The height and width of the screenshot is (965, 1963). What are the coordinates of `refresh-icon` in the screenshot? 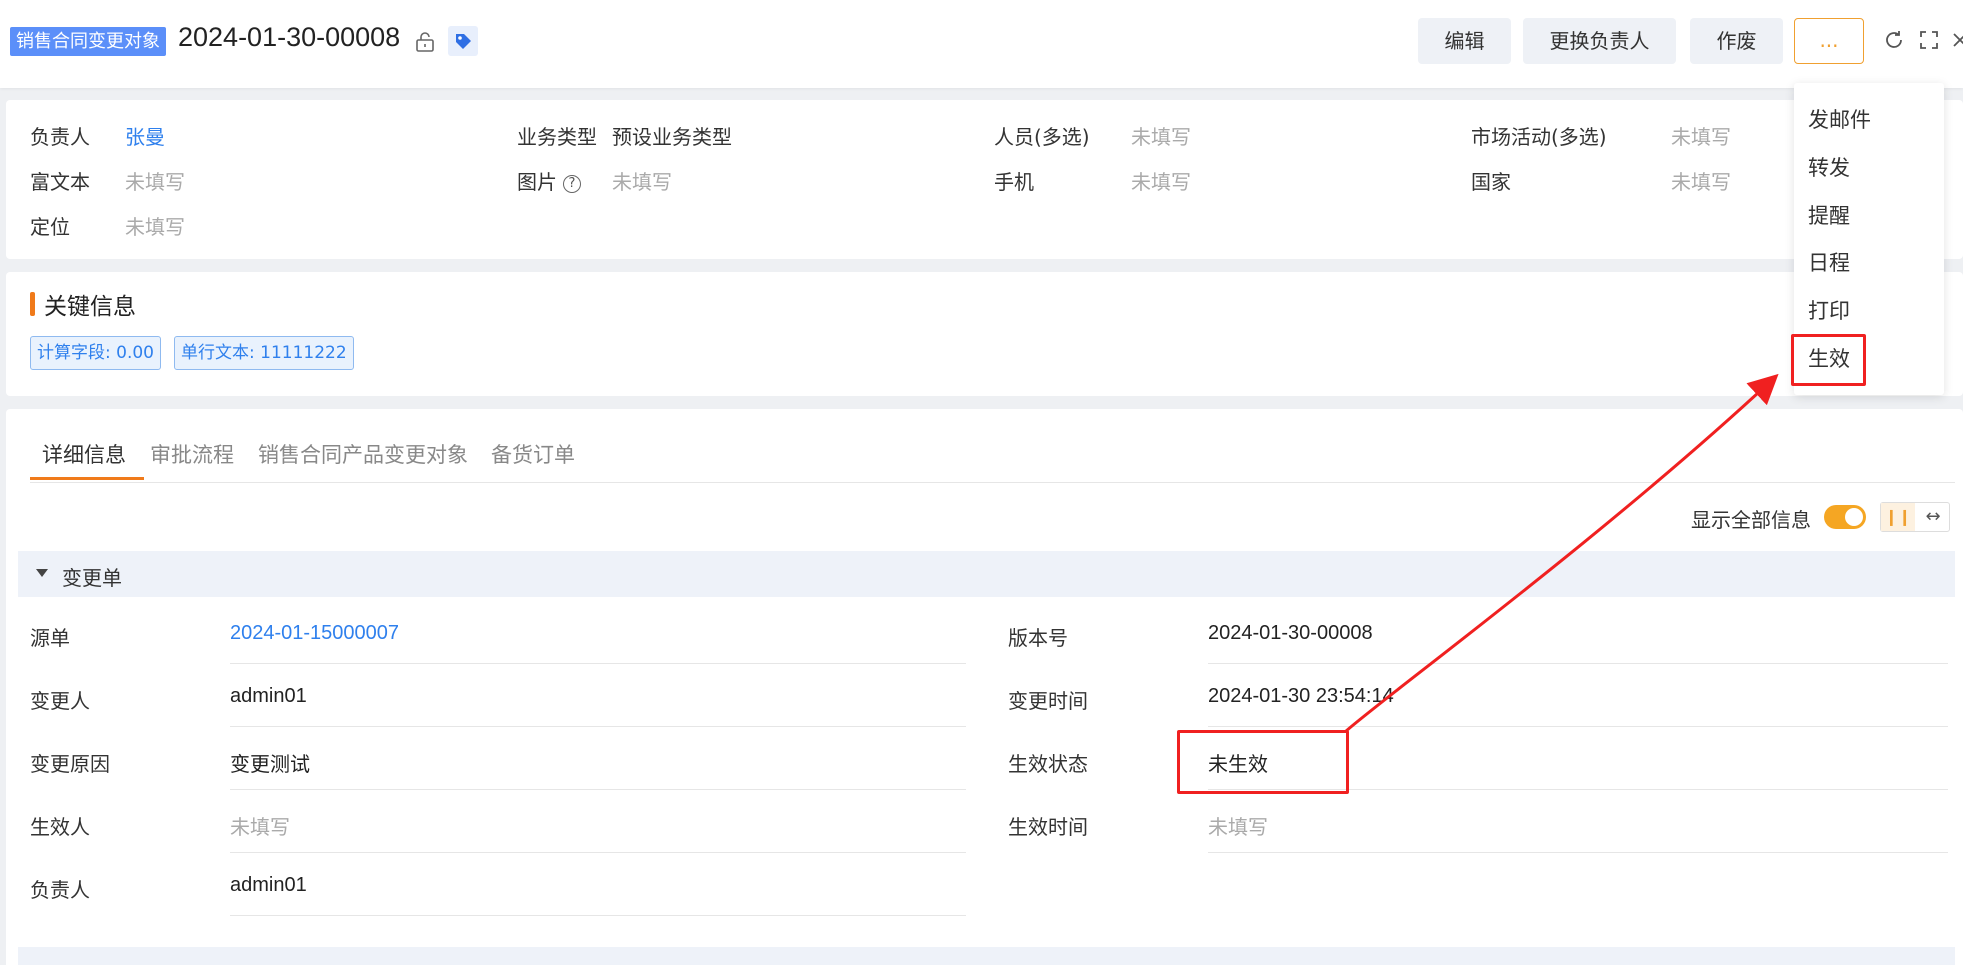 It's located at (1894, 40).